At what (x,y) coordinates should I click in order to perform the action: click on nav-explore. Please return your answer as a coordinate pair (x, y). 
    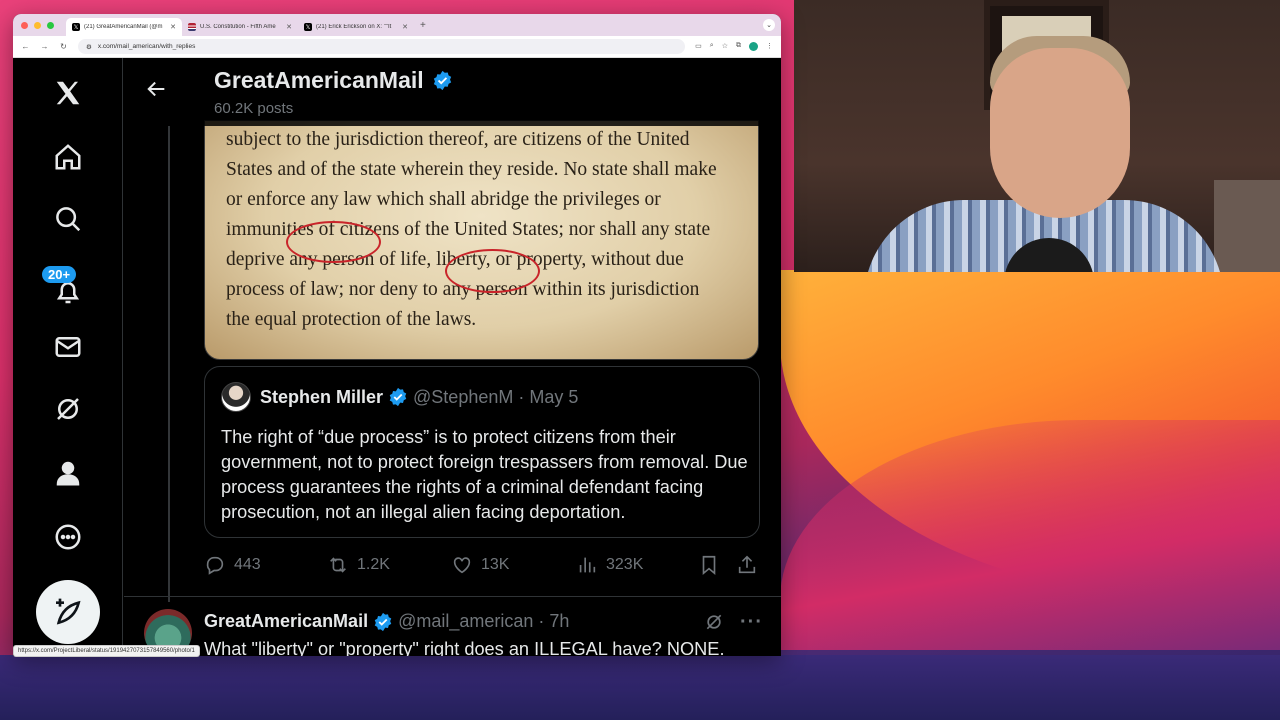
    Looking at the image, I should click on (68, 219).